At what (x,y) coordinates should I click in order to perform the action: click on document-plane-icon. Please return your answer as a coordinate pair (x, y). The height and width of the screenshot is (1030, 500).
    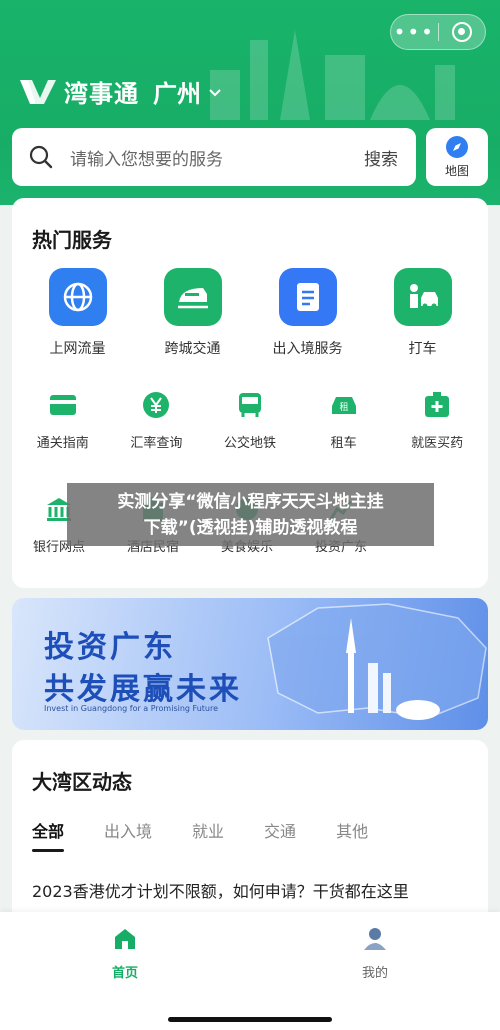
    Looking at the image, I should click on (307, 297).